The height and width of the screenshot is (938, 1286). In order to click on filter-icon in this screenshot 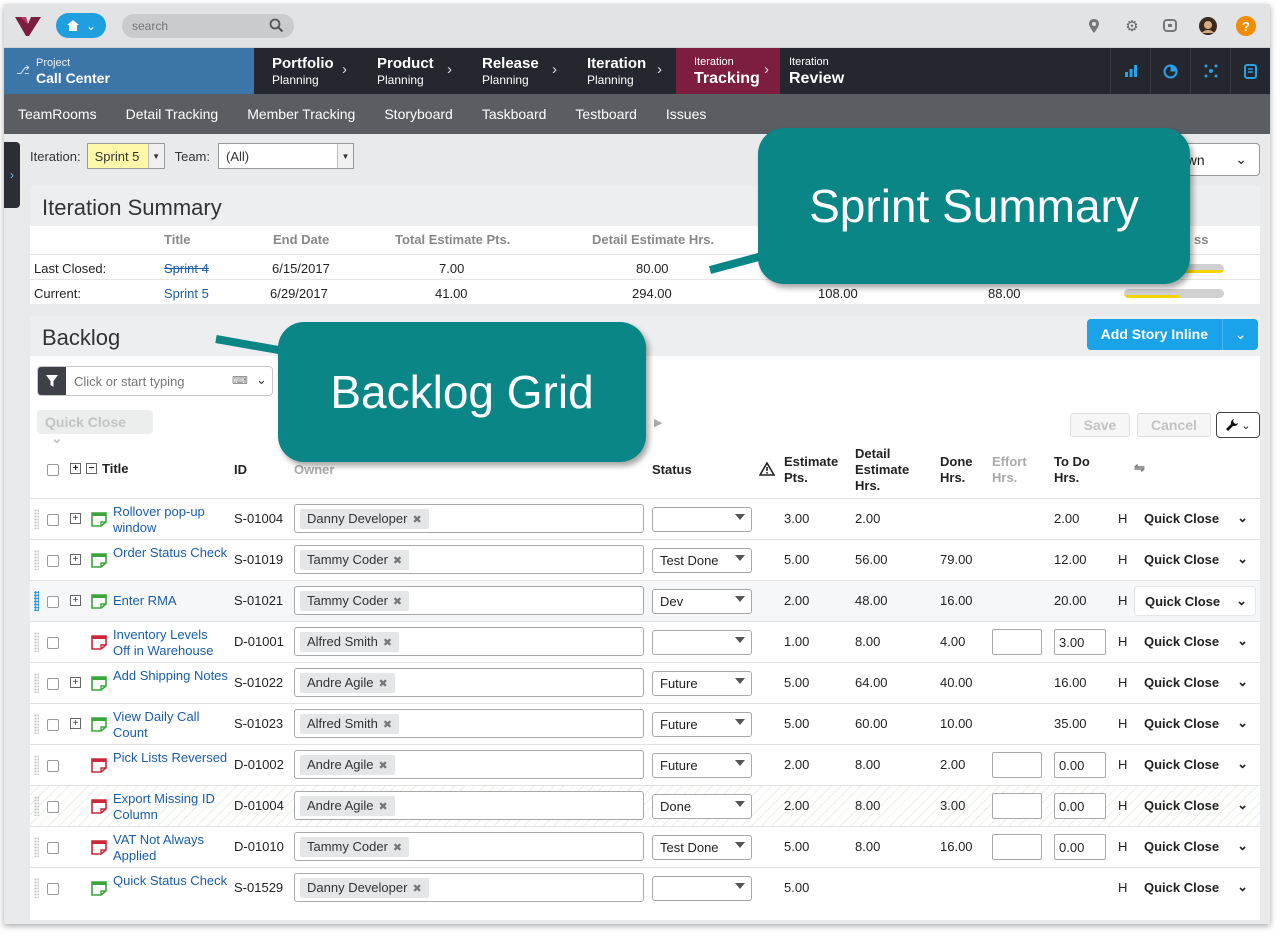, I will do `click(52, 381)`.